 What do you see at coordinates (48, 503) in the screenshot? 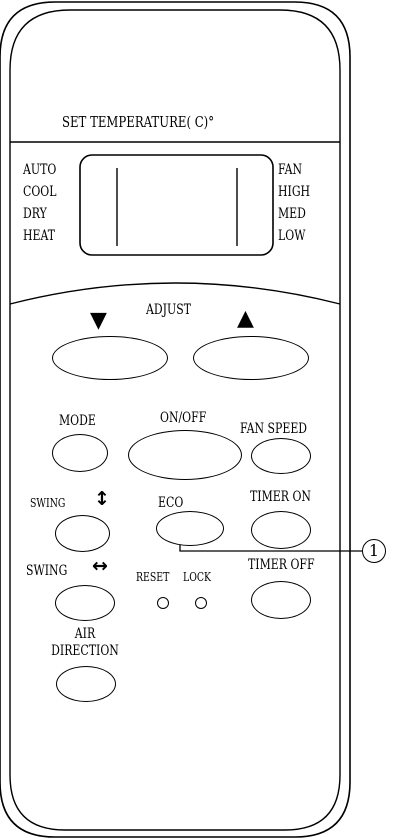
I see `swing-vertical-label: SWING` at bounding box center [48, 503].